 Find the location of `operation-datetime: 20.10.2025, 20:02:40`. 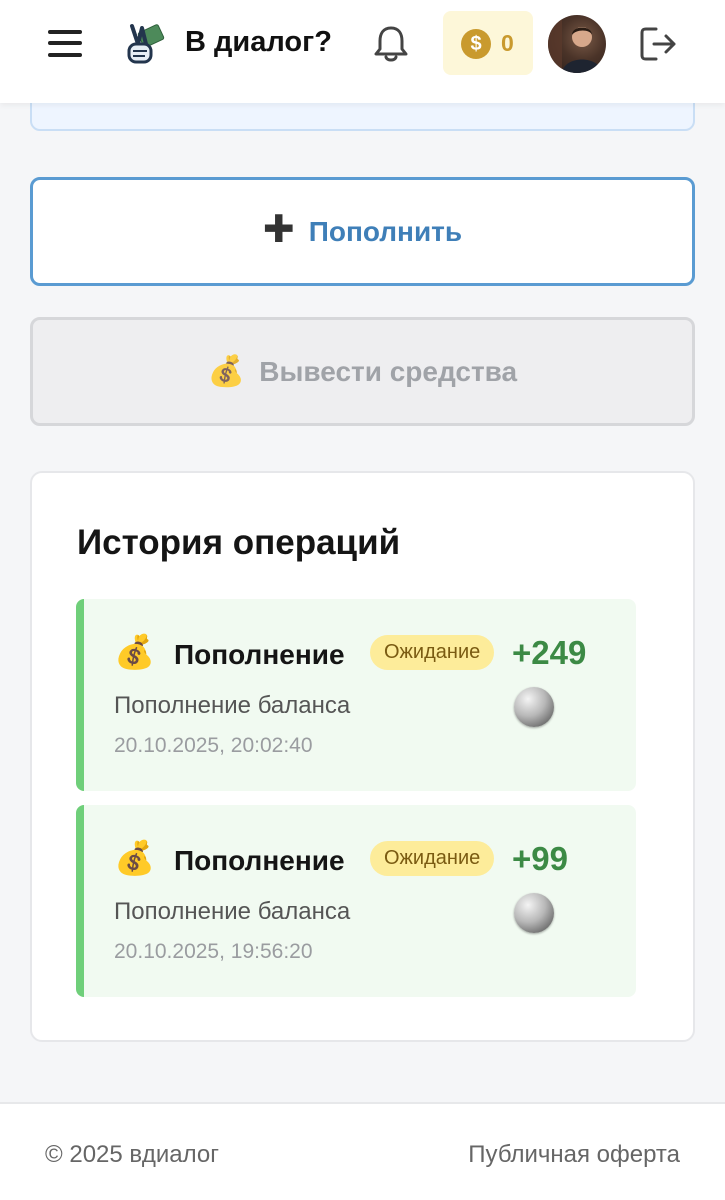

operation-datetime: 20.10.2025, 20:02:40 is located at coordinates (213, 745).